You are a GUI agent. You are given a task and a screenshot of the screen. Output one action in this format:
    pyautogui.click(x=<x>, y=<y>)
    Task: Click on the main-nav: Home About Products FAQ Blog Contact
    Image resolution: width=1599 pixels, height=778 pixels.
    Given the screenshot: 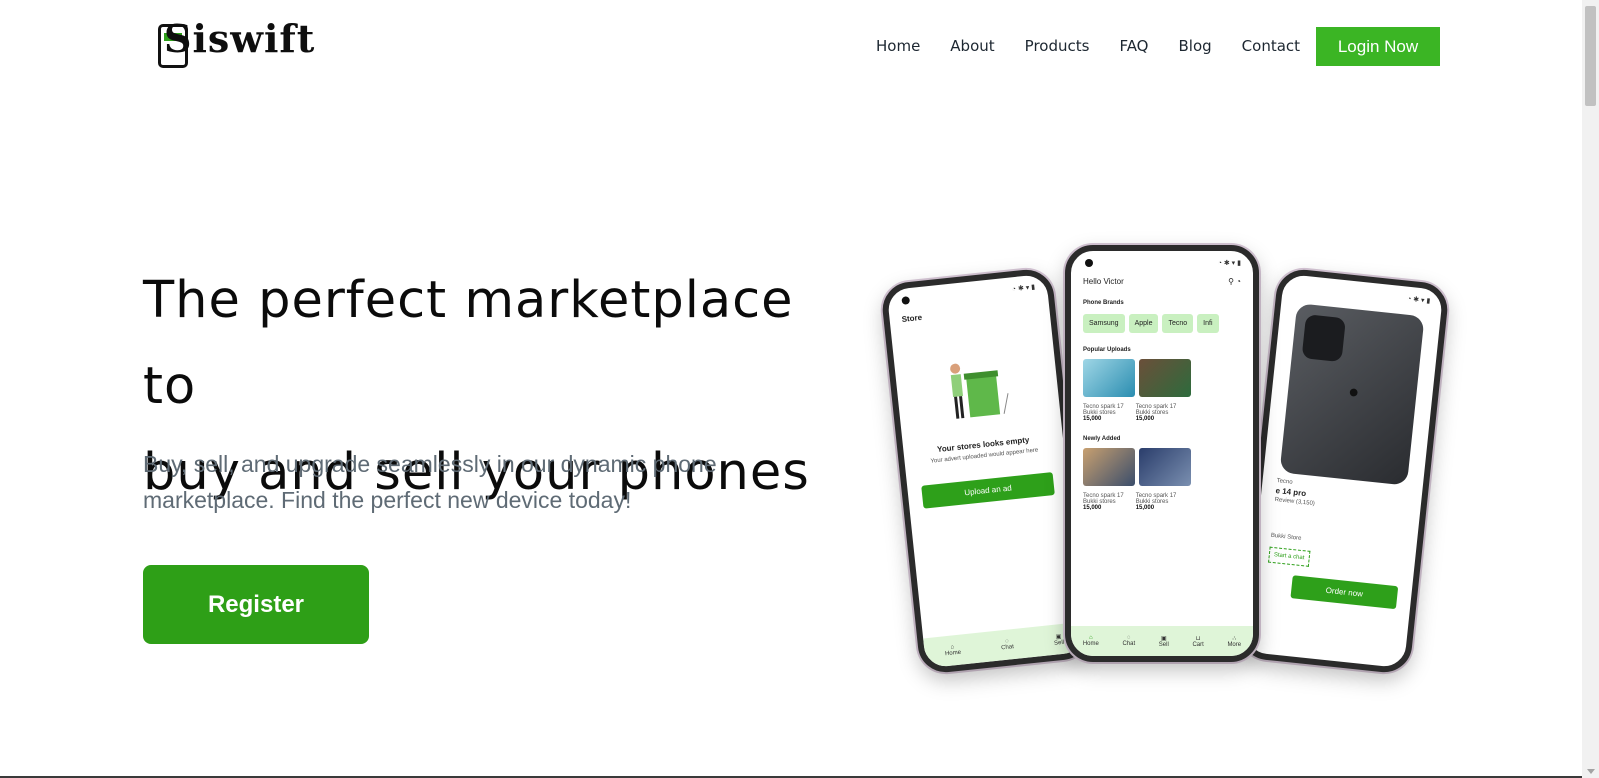 What is the action you would take?
    pyautogui.click(x=1103, y=46)
    